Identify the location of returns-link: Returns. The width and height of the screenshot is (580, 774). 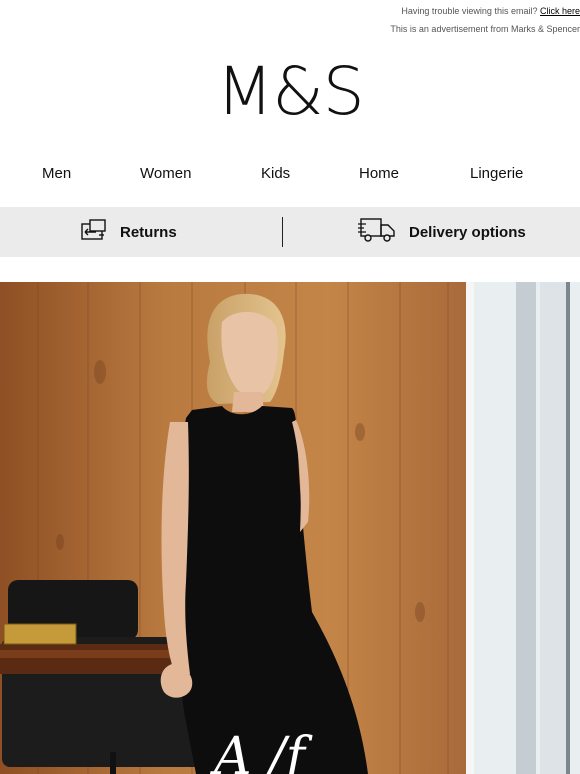
(128, 232).